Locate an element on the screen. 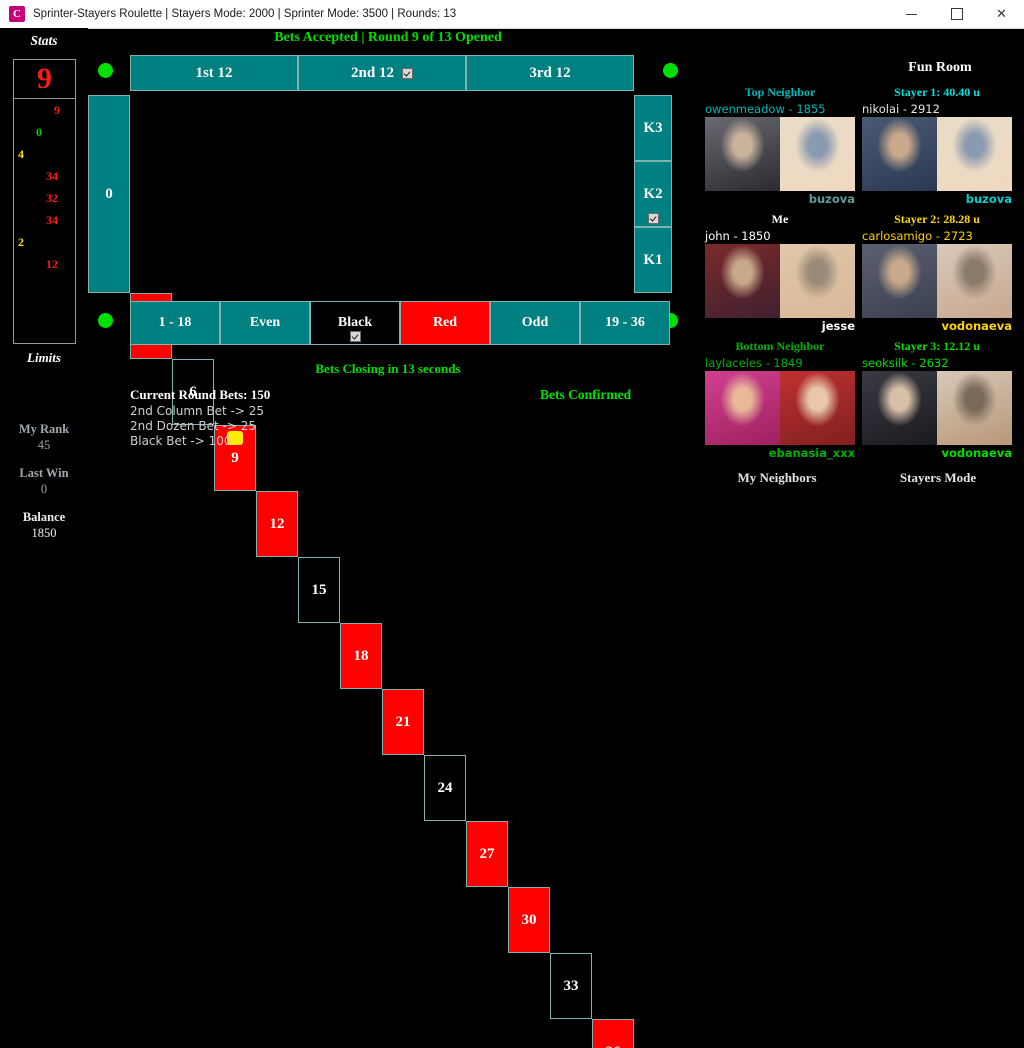  dozen-bet-2: 2nd 12 is located at coordinates (382, 73).